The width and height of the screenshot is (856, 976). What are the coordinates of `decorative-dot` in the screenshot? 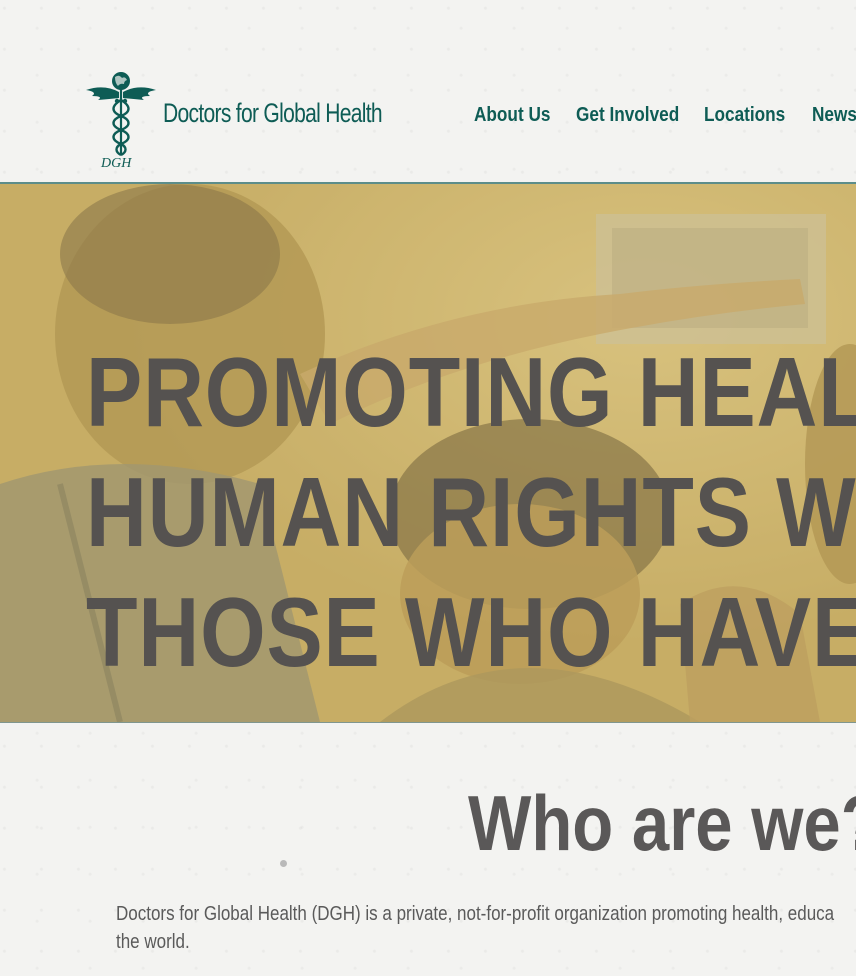 It's located at (283, 863).